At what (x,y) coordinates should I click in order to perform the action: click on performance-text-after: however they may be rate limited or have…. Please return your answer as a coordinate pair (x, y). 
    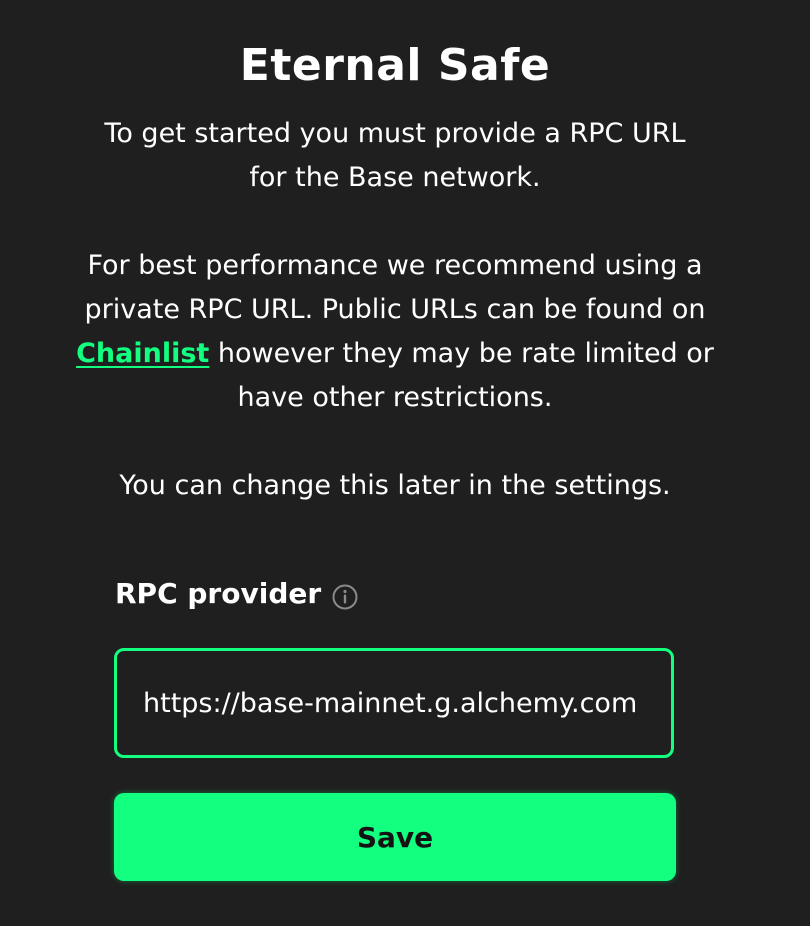
    Looking at the image, I should click on (461, 375).